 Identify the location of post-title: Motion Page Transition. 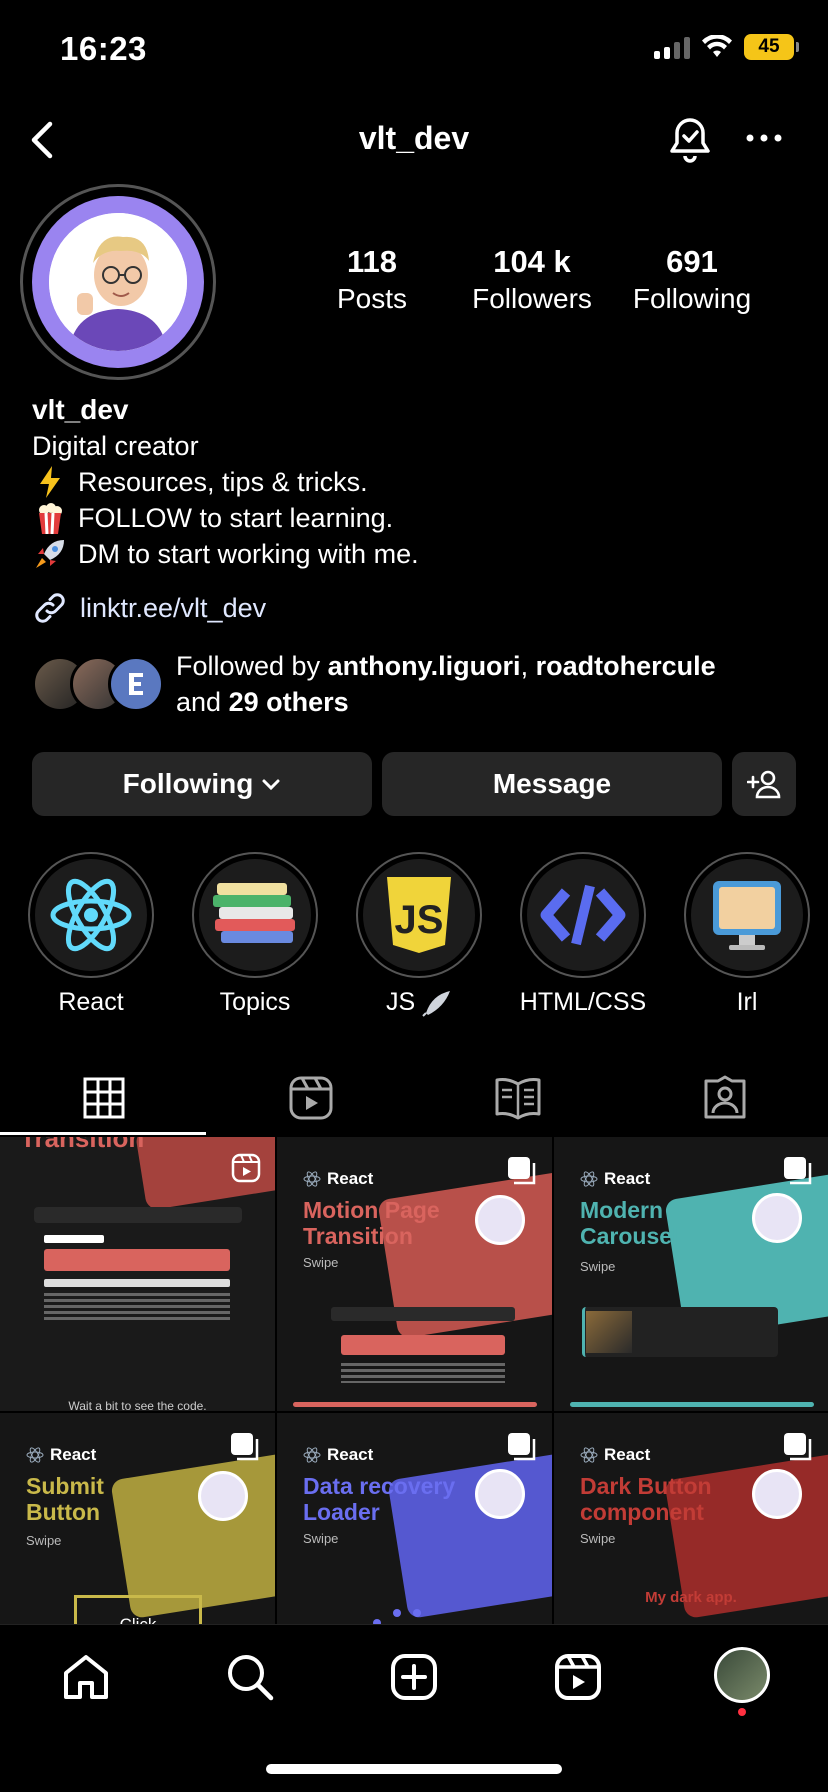
(371, 1223).